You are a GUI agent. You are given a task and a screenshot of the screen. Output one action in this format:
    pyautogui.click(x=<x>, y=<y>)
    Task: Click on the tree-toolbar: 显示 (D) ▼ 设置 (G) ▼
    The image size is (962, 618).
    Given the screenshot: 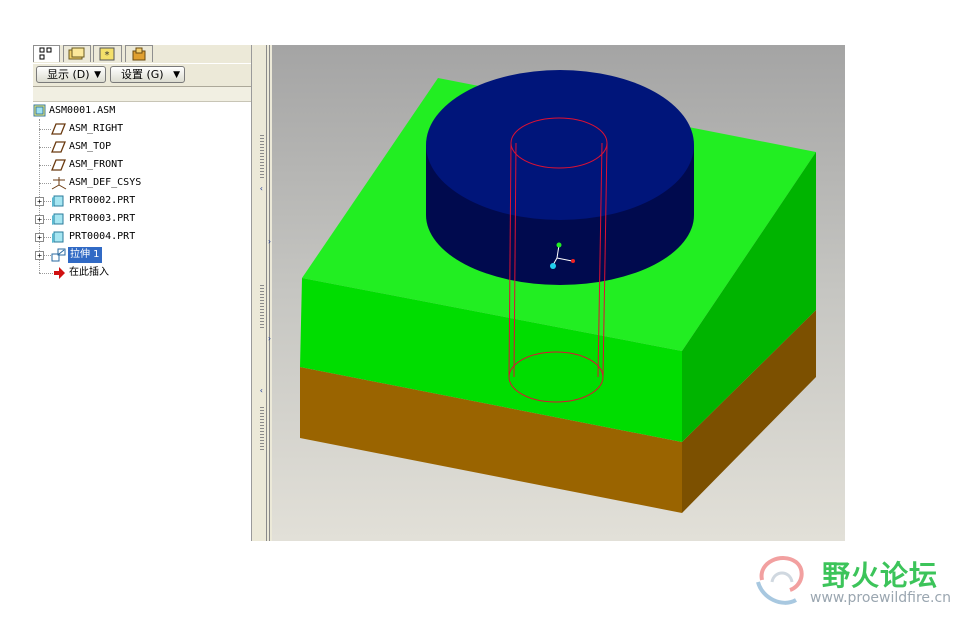 What is the action you would take?
    pyautogui.click(x=143, y=75)
    